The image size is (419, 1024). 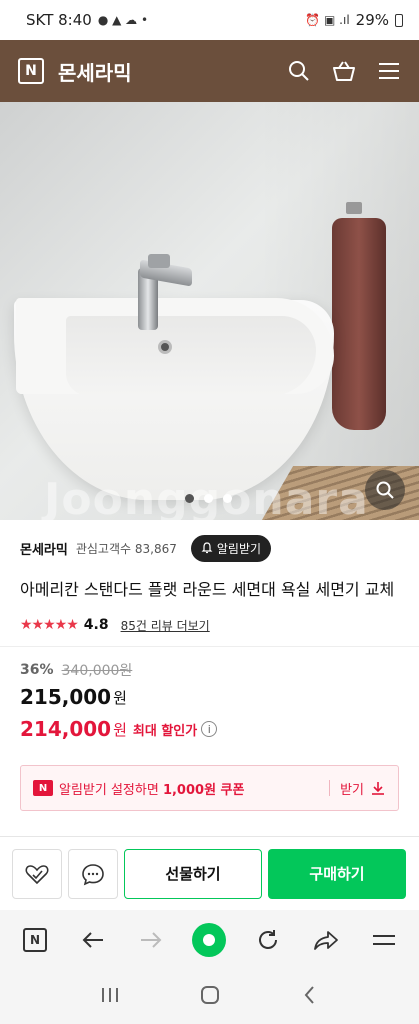 I want to click on drain, so click(x=165, y=347).